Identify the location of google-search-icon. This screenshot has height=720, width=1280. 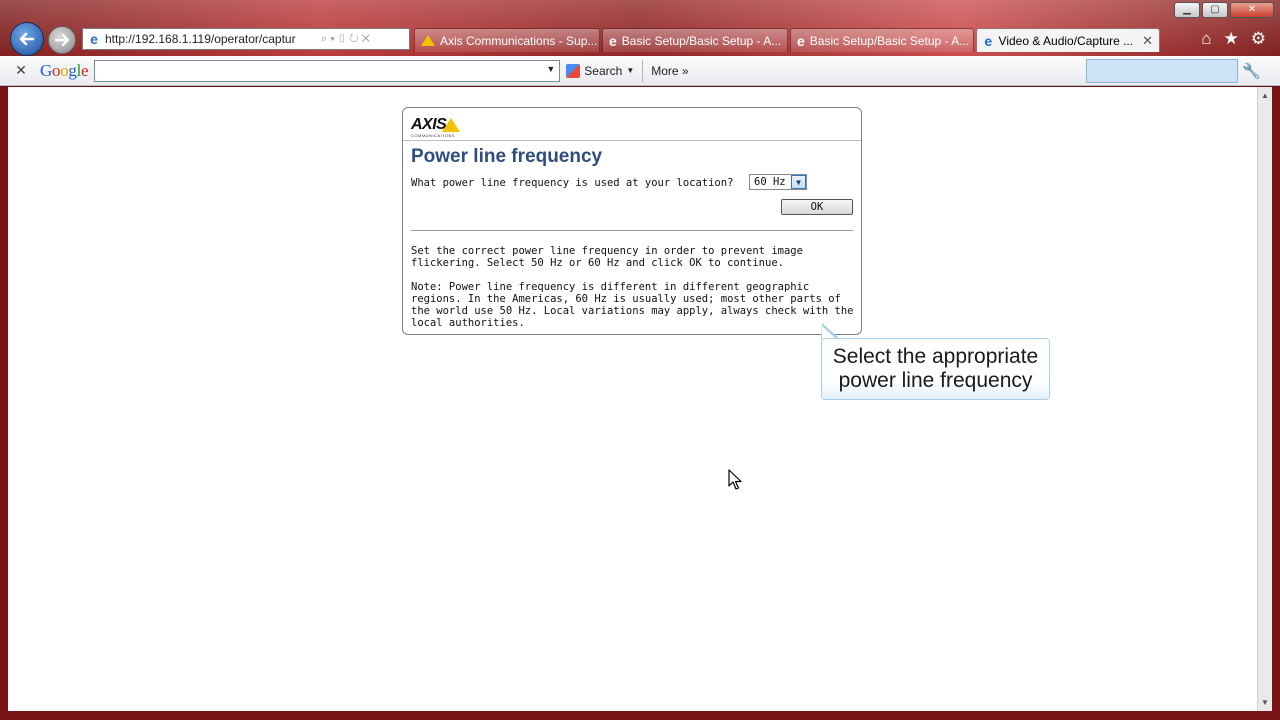
(573, 70).